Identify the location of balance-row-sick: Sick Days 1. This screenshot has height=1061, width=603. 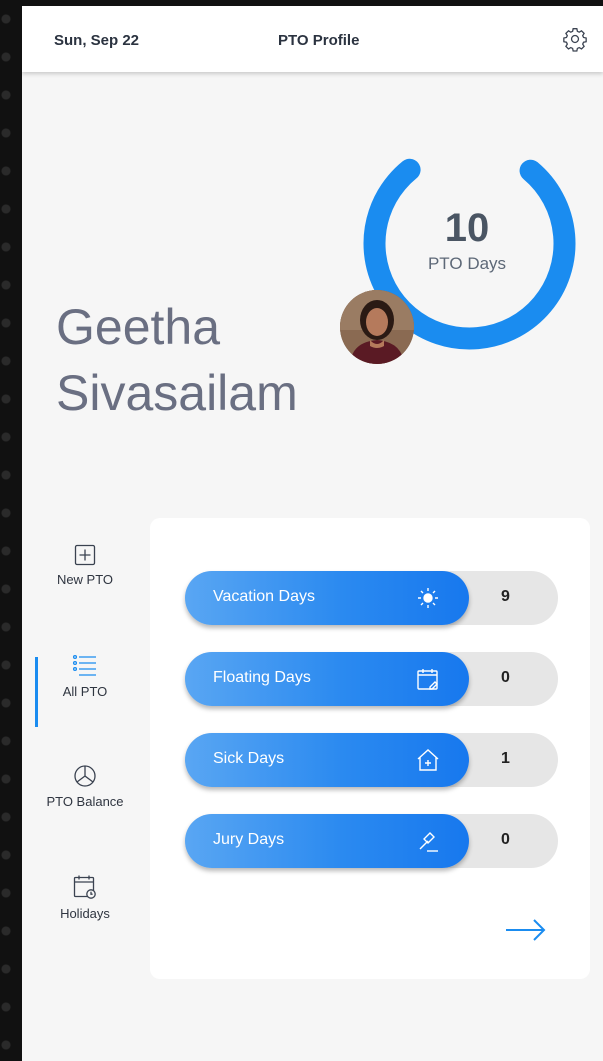
(371, 760).